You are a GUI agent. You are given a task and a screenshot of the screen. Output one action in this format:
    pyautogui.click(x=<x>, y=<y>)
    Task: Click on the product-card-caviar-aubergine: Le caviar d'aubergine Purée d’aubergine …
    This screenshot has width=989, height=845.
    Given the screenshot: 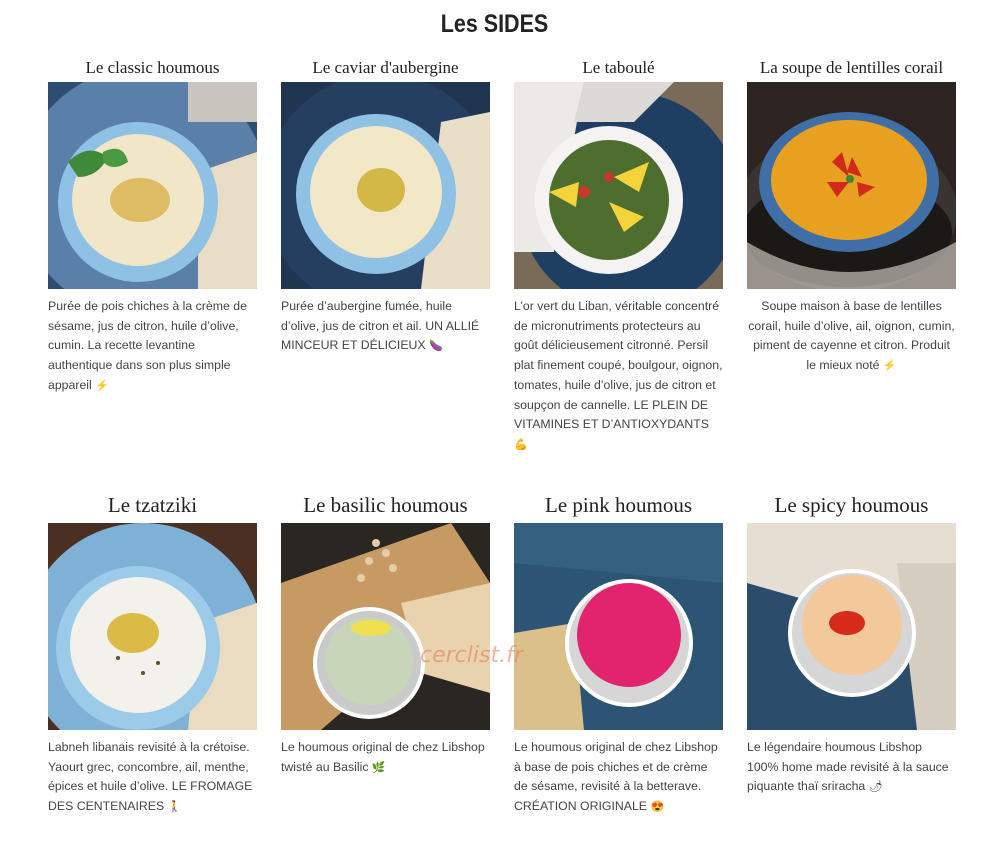 What is the action you would take?
    pyautogui.click(x=385, y=207)
    